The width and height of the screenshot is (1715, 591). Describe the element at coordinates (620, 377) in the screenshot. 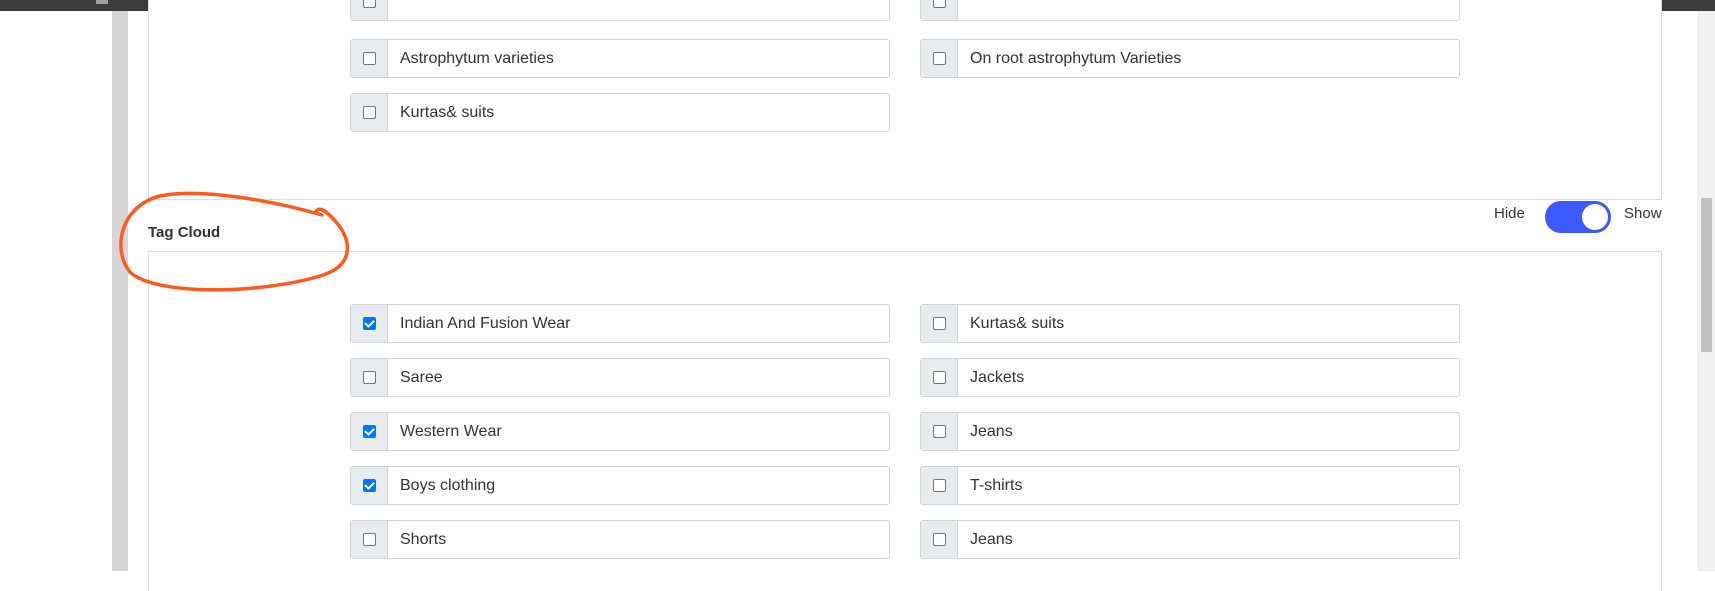

I see `list-item: Saree` at that location.